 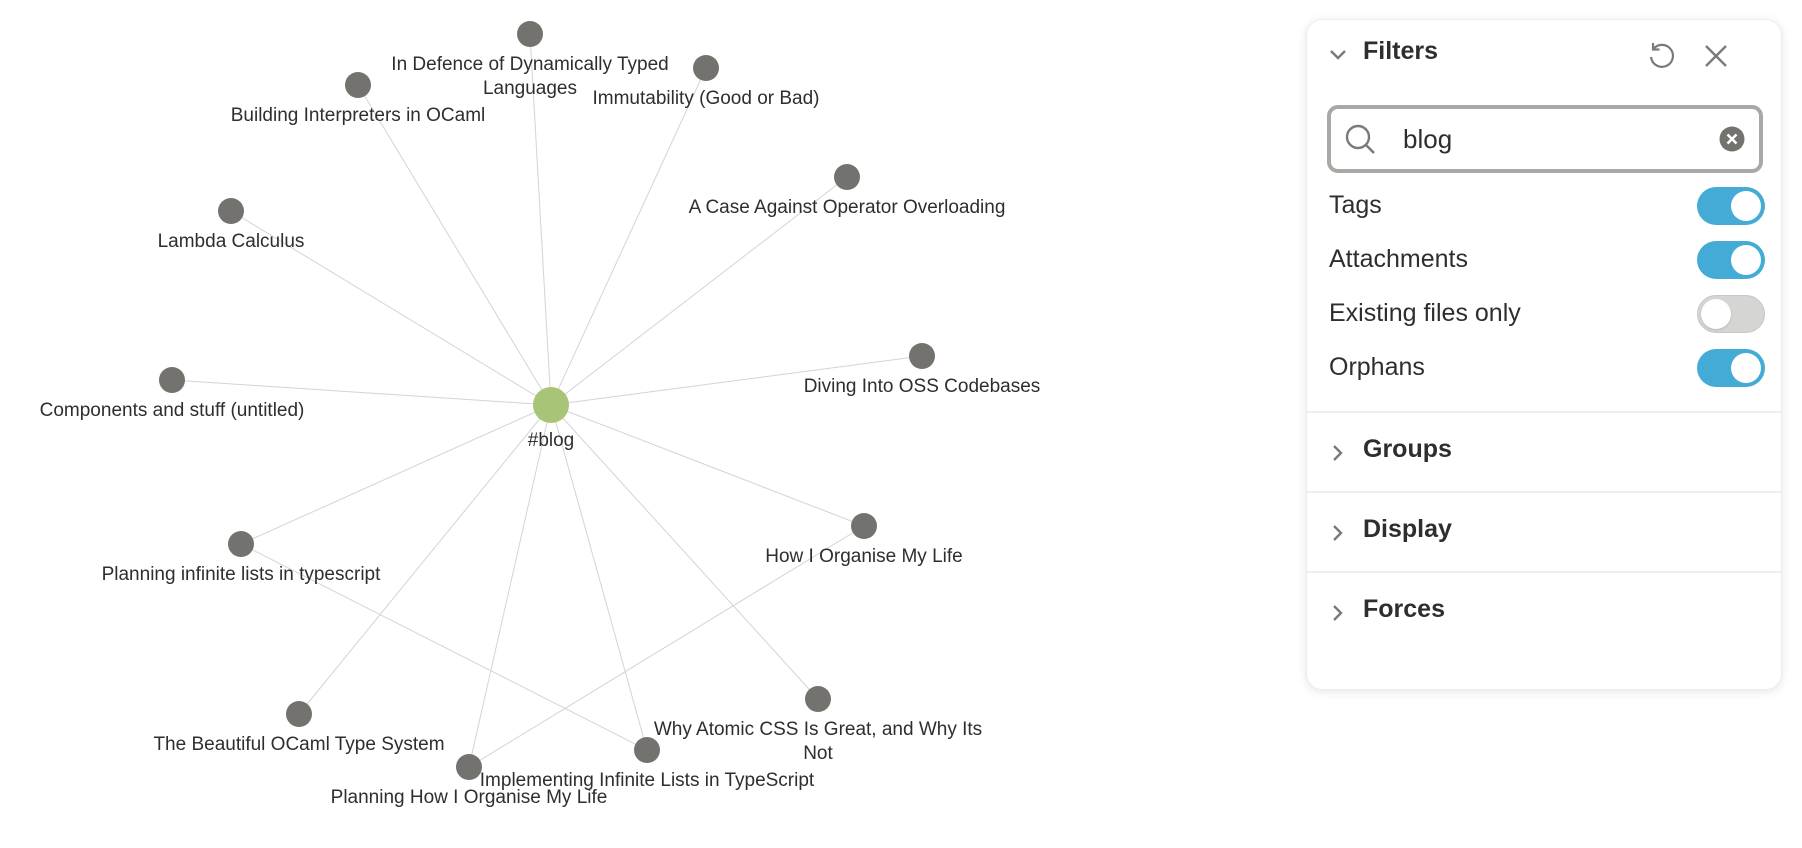 What do you see at coordinates (1407, 449) in the screenshot?
I see `groups-title: Groups` at bounding box center [1407, 449].